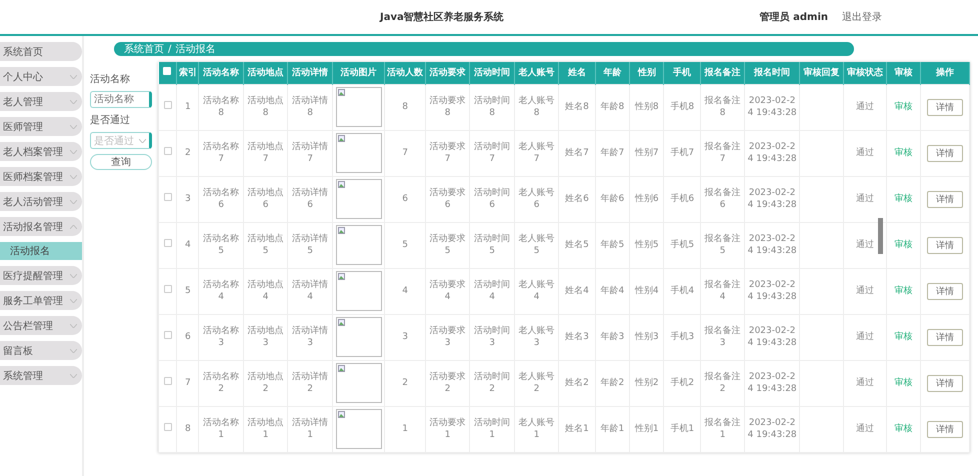 This screenshot has width=978, height=476. I want to click on table-cell: 活动要求8, so click(447, 107).